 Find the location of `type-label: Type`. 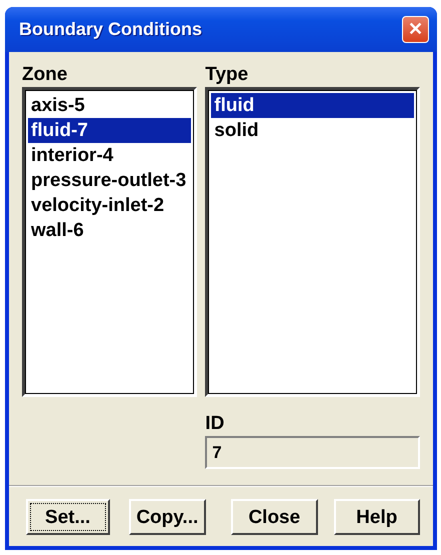

type-label: Type is located at coordinates (226, 75).